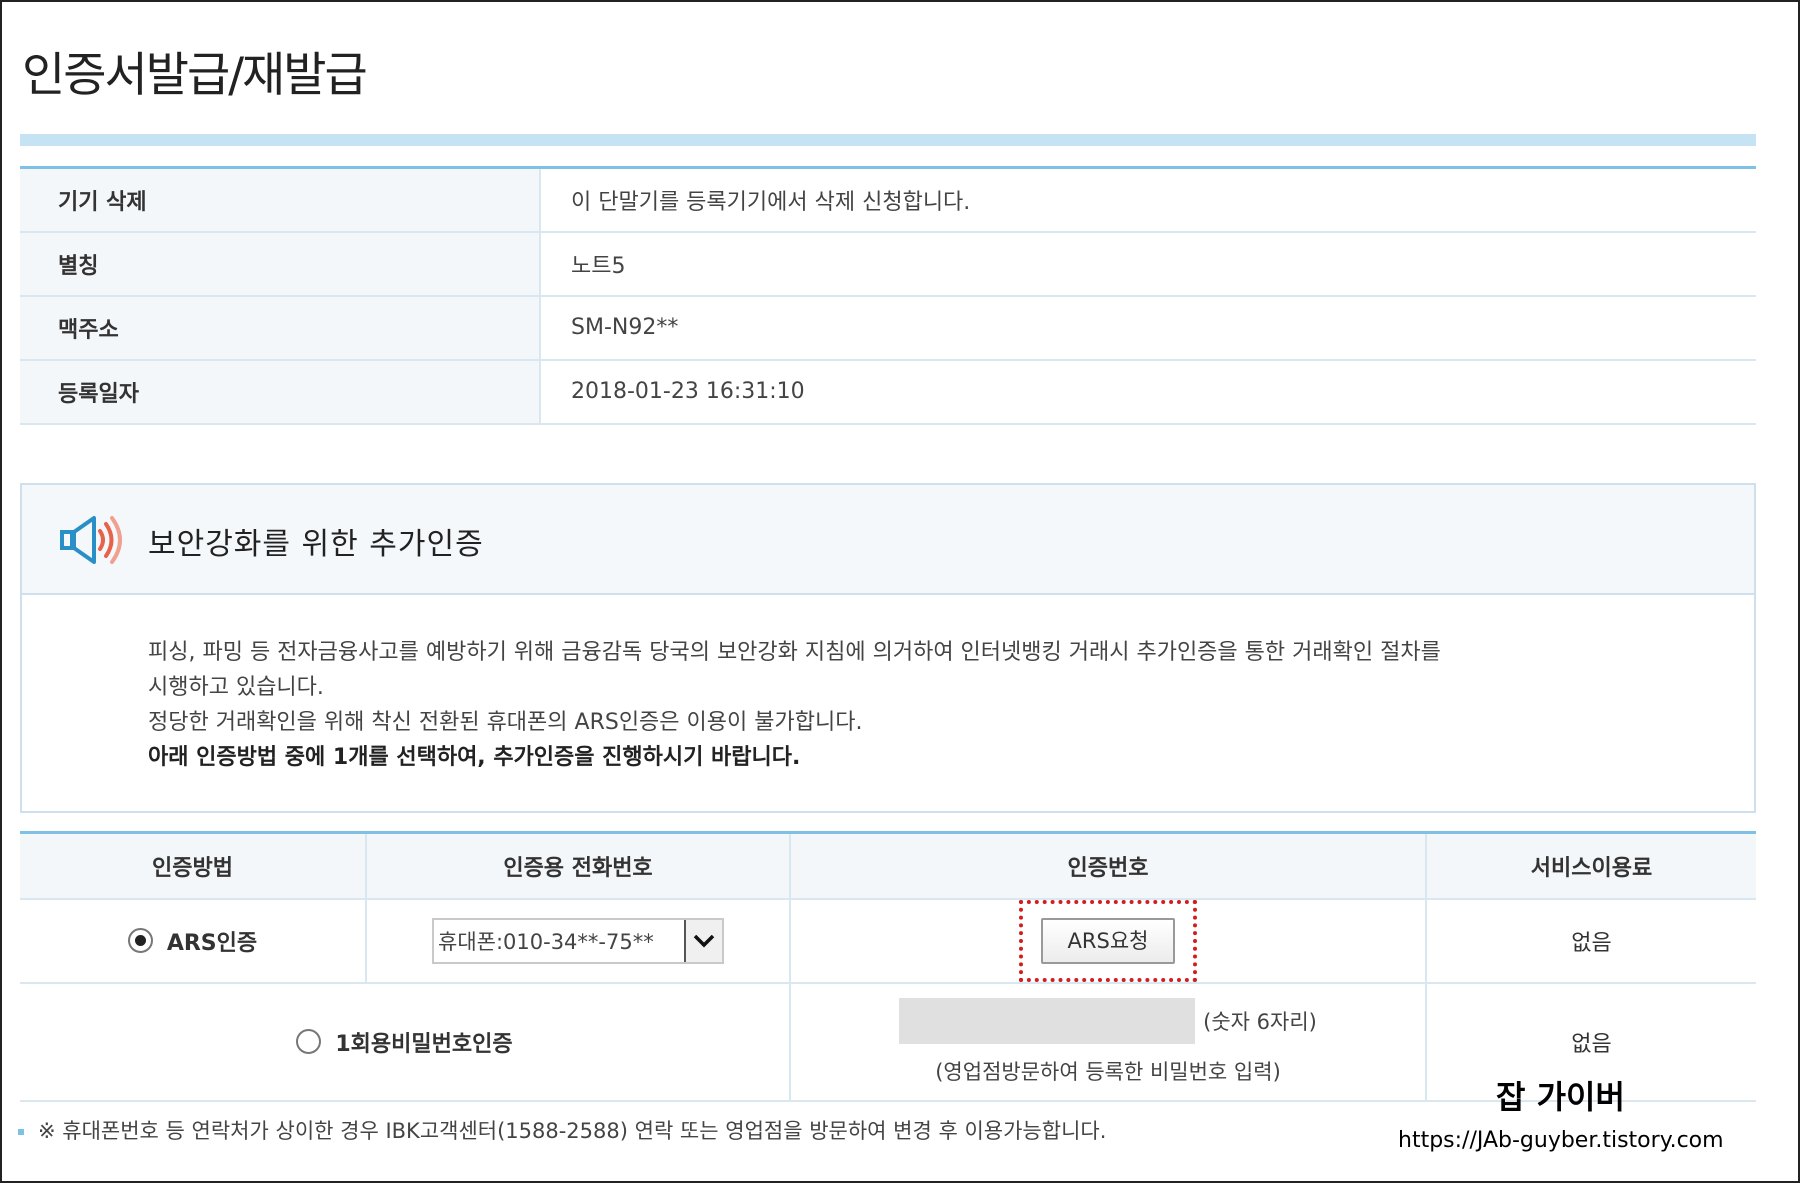  I want to click on ars-request-button: ARS요청, so click(1108, 940).